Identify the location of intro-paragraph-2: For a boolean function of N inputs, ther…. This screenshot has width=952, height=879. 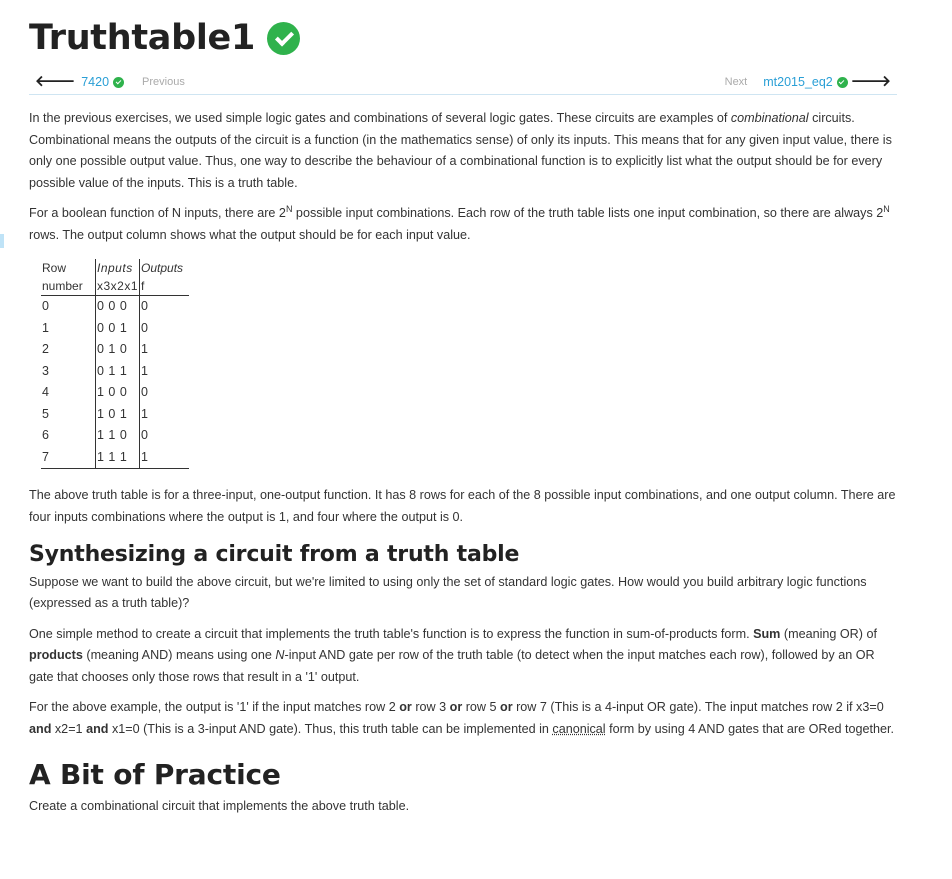
(459, 222).